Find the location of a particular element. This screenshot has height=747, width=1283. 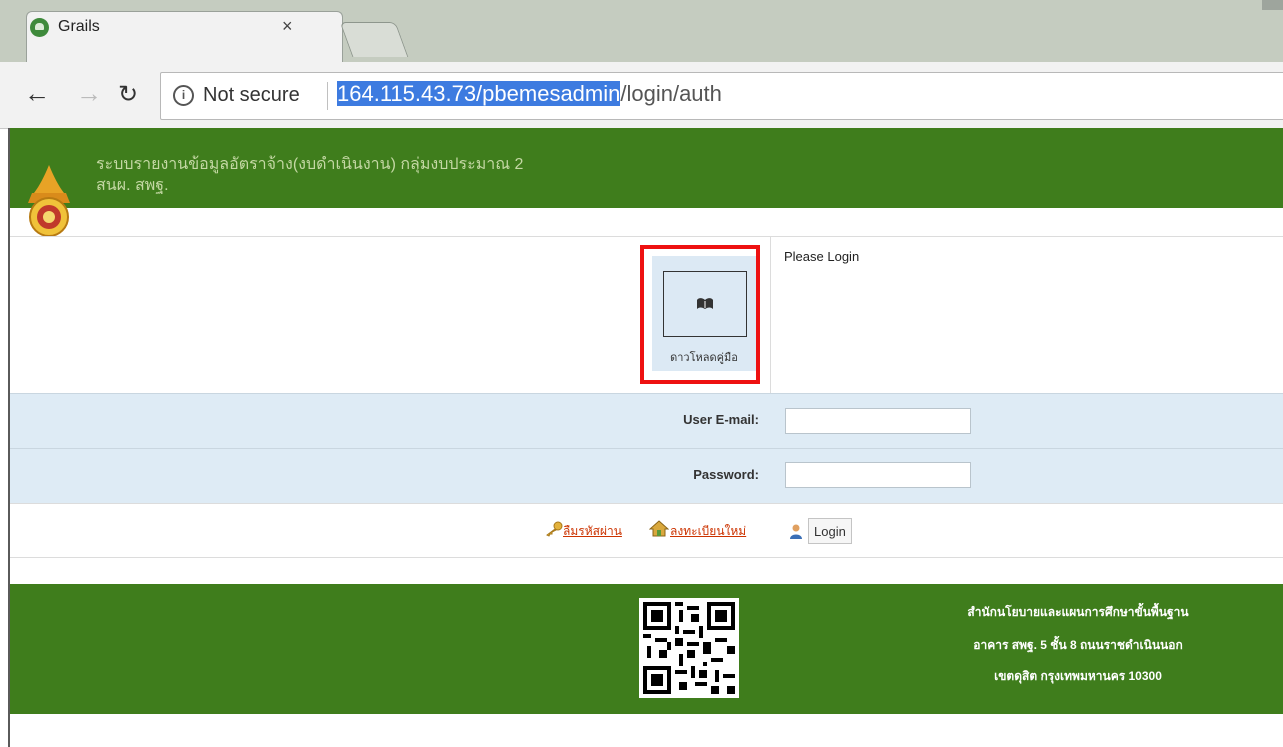

email-label: User E-mail: is located at coordinates (721, 419).